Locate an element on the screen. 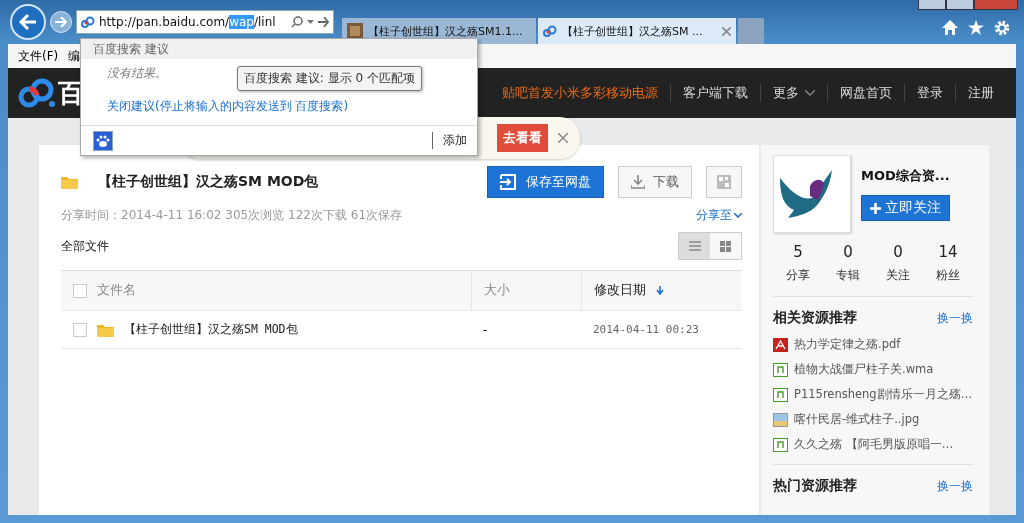  select-all-checkbox is located at coordinates (80, 290).